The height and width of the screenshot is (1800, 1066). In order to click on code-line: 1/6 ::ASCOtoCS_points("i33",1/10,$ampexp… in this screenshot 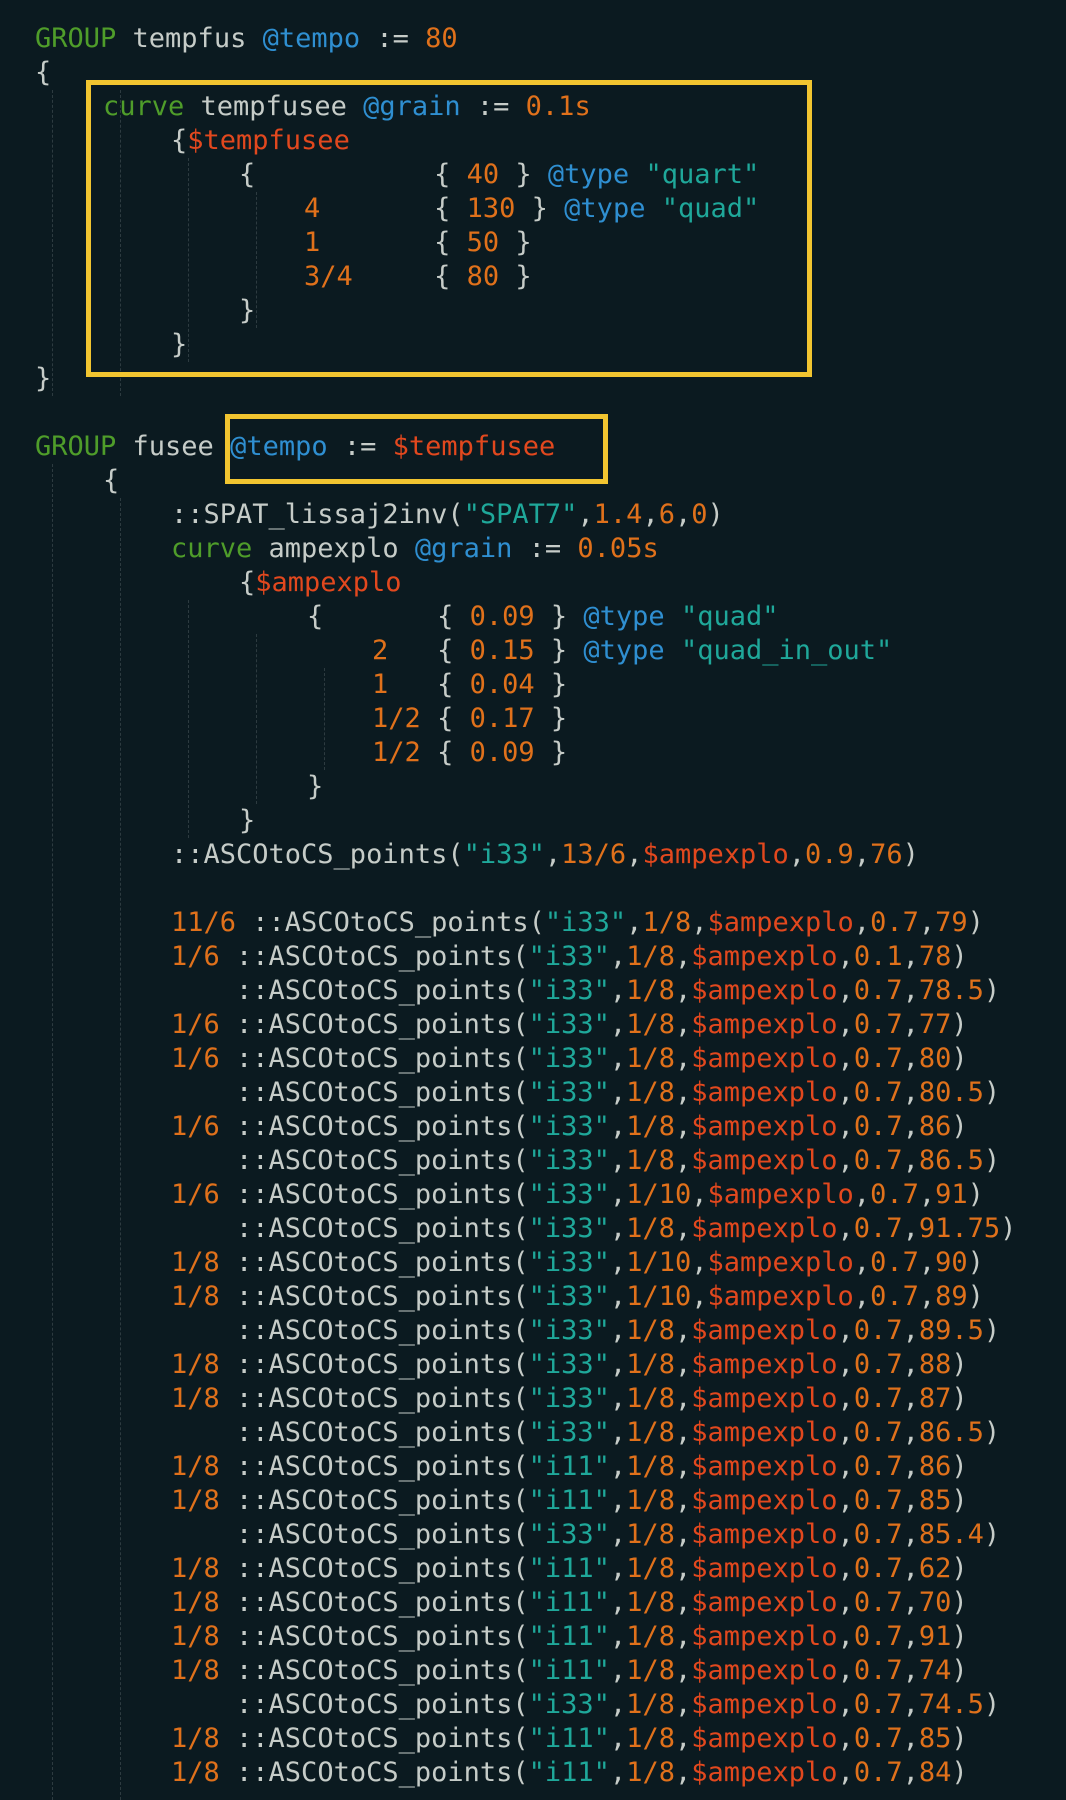, I will do `click(577, 1195)`.